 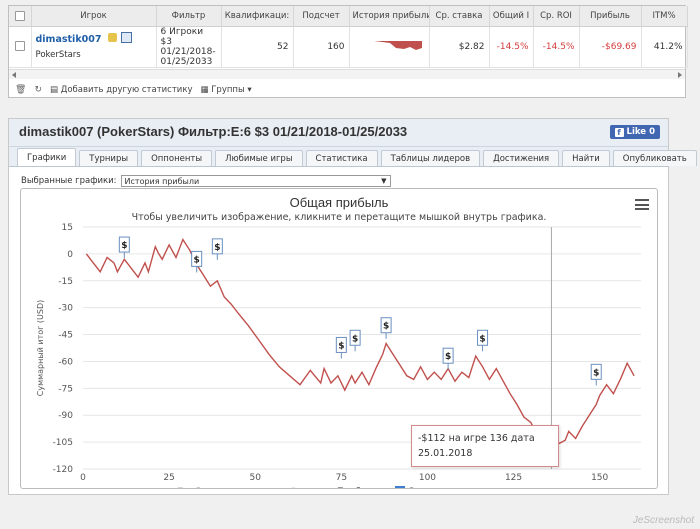 What do you see at coordinates (124, 246) in the screenshot?
I see `big-win-marker-label-0: $` at bounding box center [124, 246].